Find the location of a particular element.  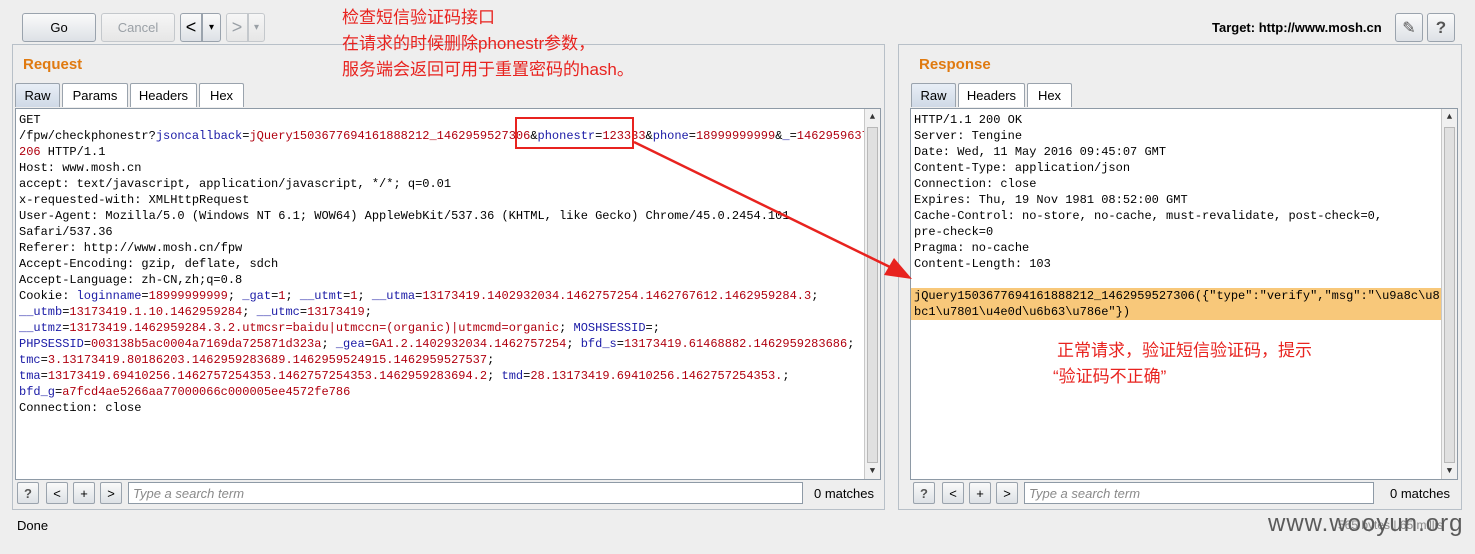

watermark: www.wooyun.org is located at coordinates (1366, 523).